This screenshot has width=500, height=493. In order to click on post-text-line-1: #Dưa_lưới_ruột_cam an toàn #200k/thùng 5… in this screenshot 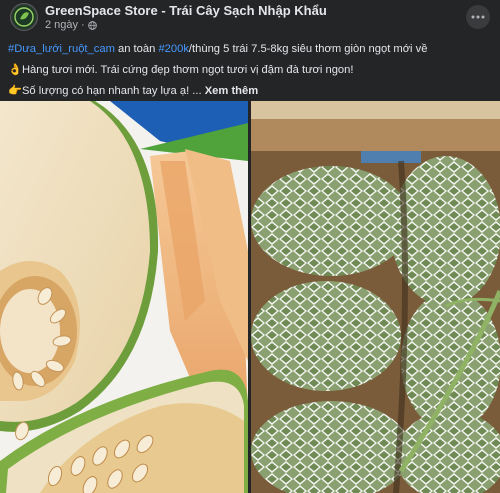, I will do `click(250, 49)`.